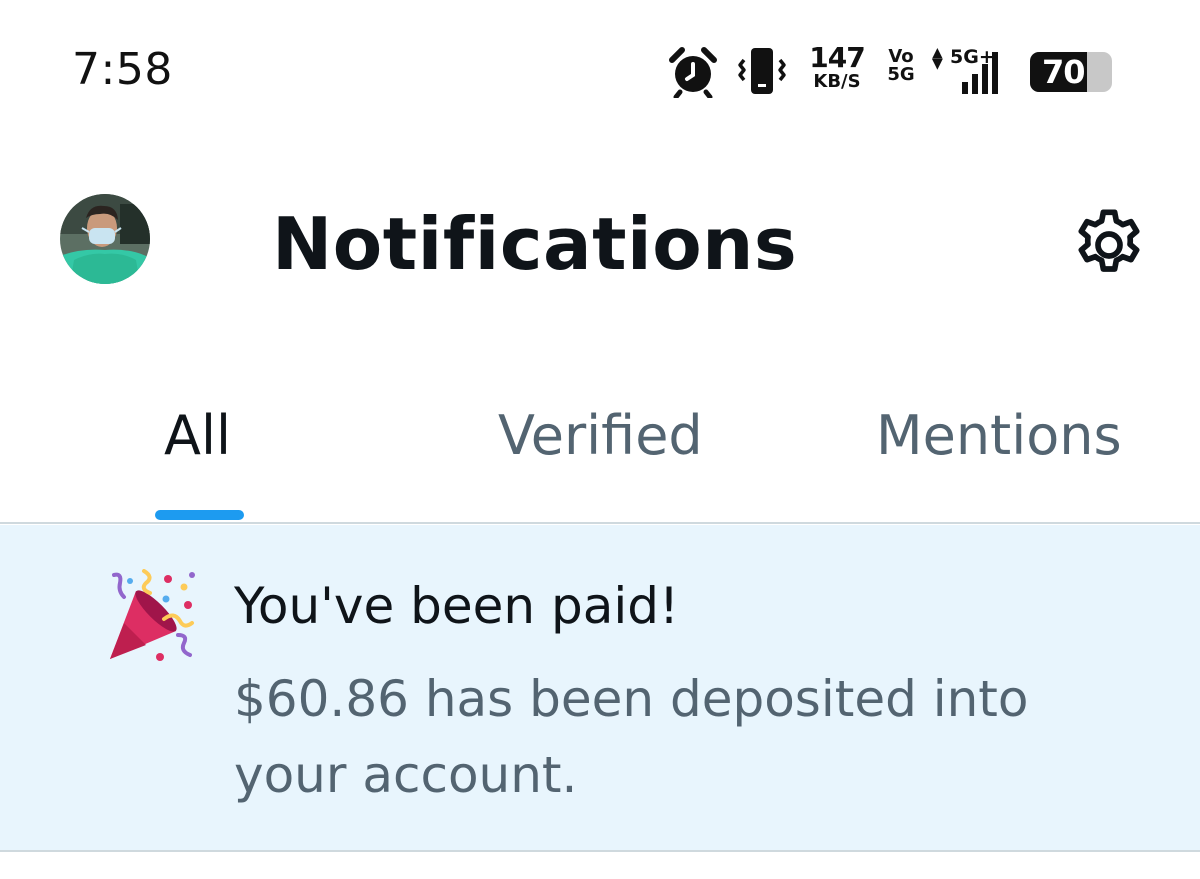 Image resolution: width=1200 pixels, height=879 pixels. I want to click on active-tab-indicator, so click(199, 515).